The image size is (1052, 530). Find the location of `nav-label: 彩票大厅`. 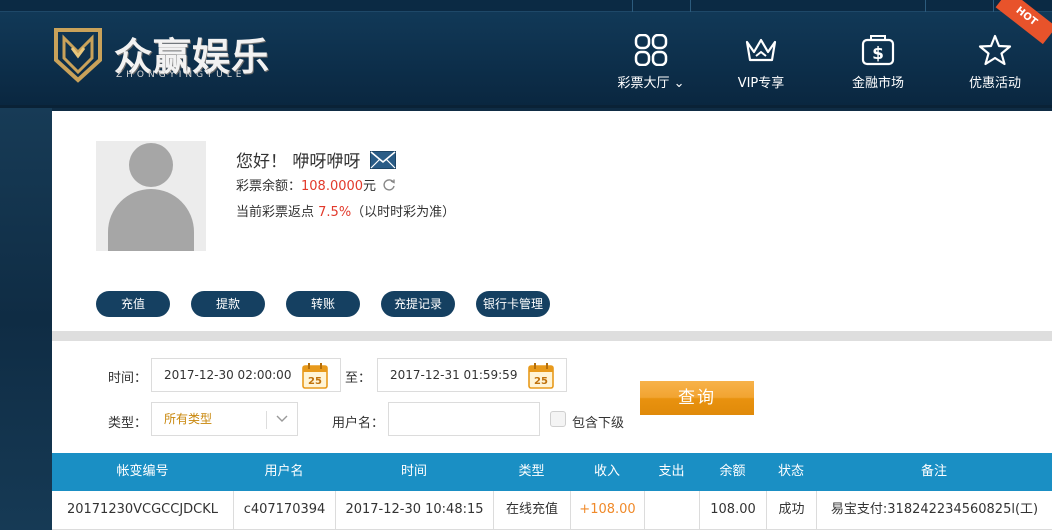

nav-label: 彩票大厅 is located at coordinates (643, 83).